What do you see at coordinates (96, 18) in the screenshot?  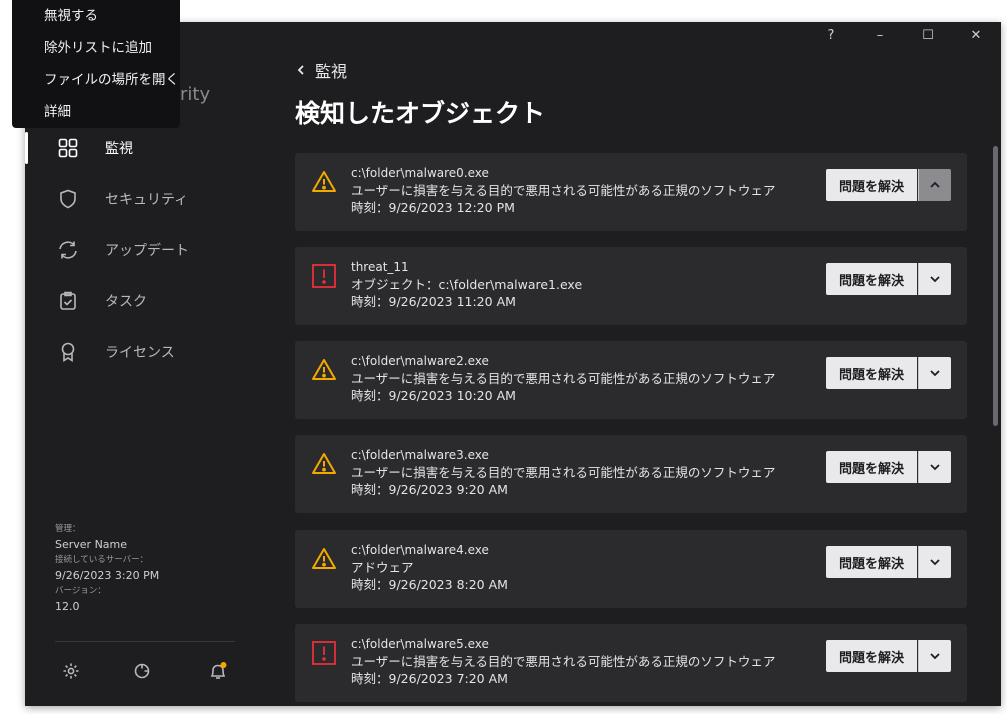 I see `menu-item-ignore: 無視する` at bounding box center [96, 18].